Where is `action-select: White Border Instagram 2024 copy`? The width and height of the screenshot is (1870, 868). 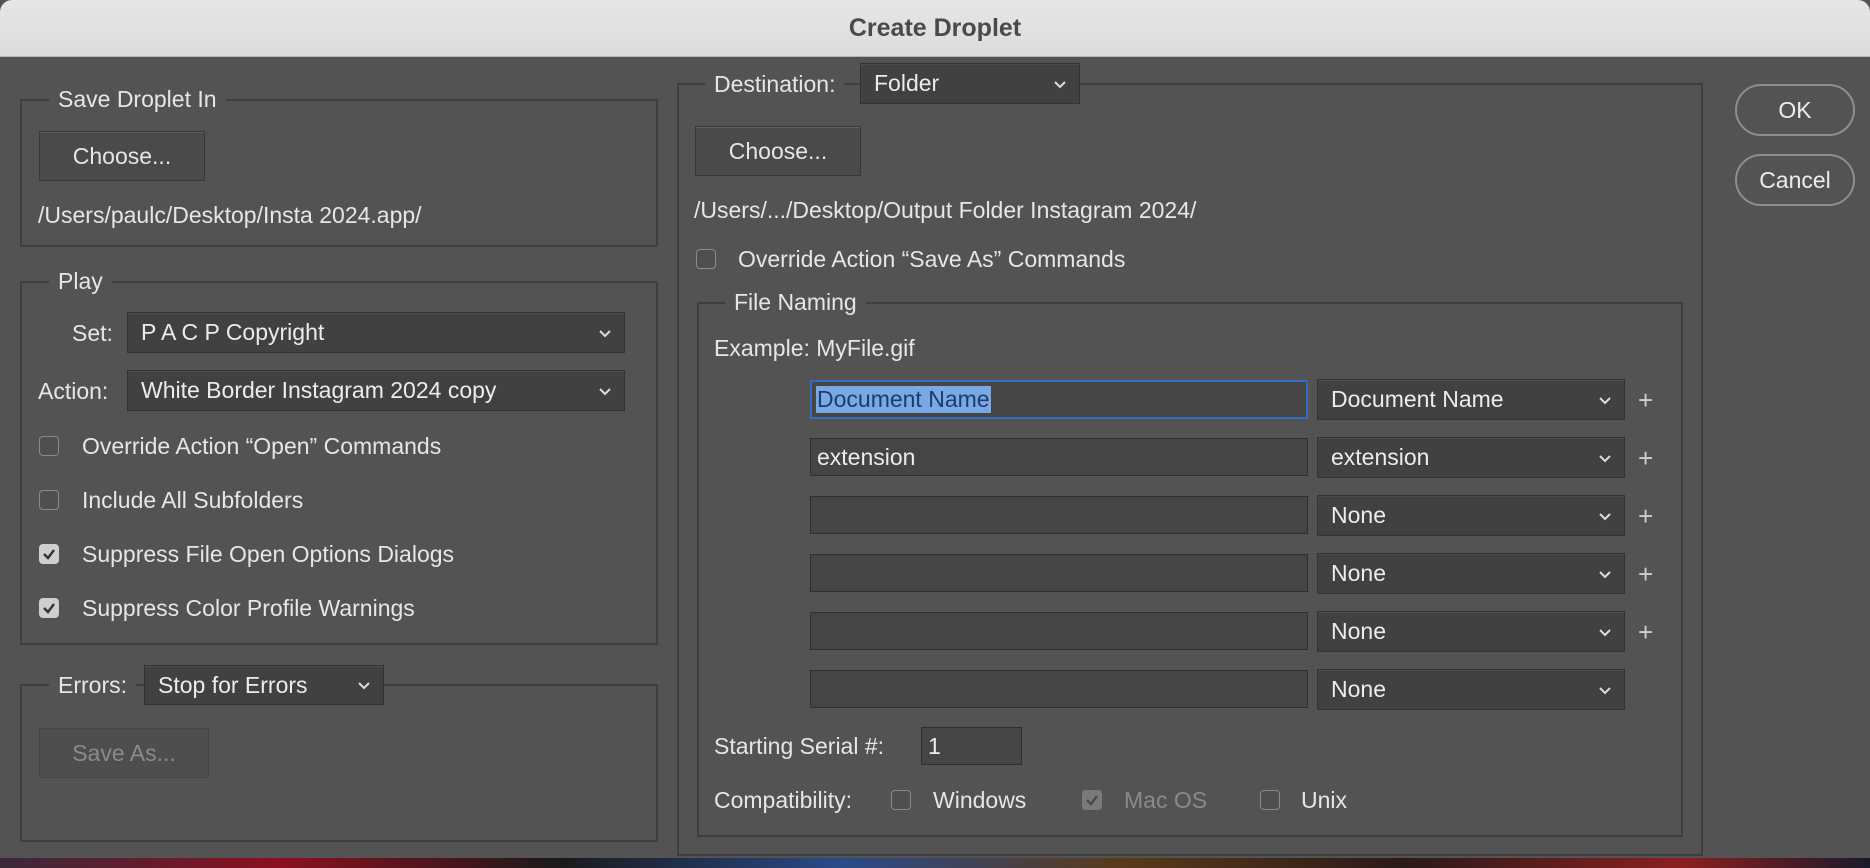
action-select: White Border Instagram 2024 copy is located at coordinates (376, 390).